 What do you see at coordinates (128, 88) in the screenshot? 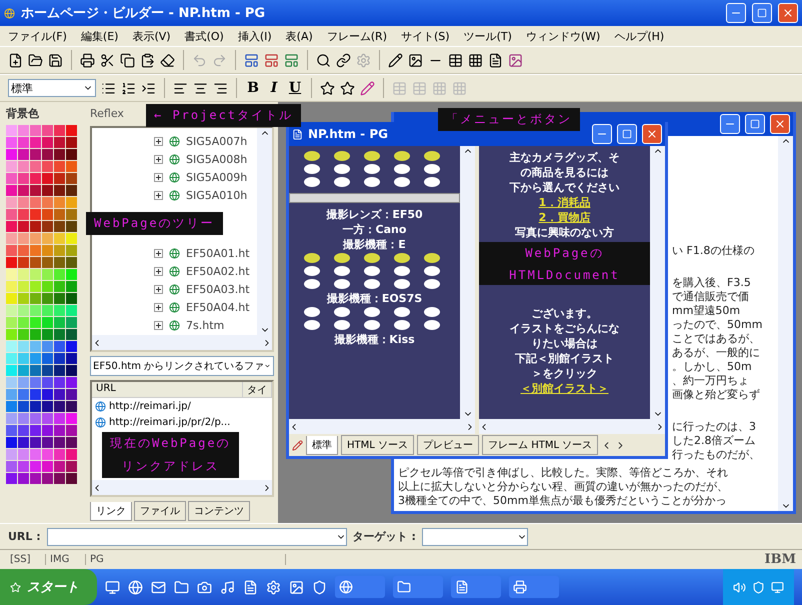
I see `numbered-list-icon` at bounding box center [128, 88].